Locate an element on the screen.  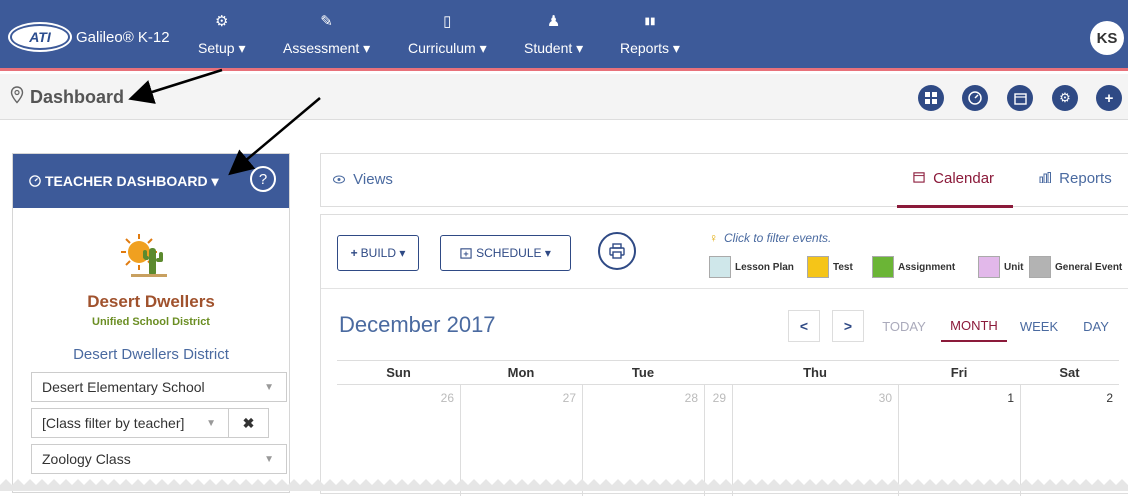
today-button: TODAY is located at coordinates (904, 326).